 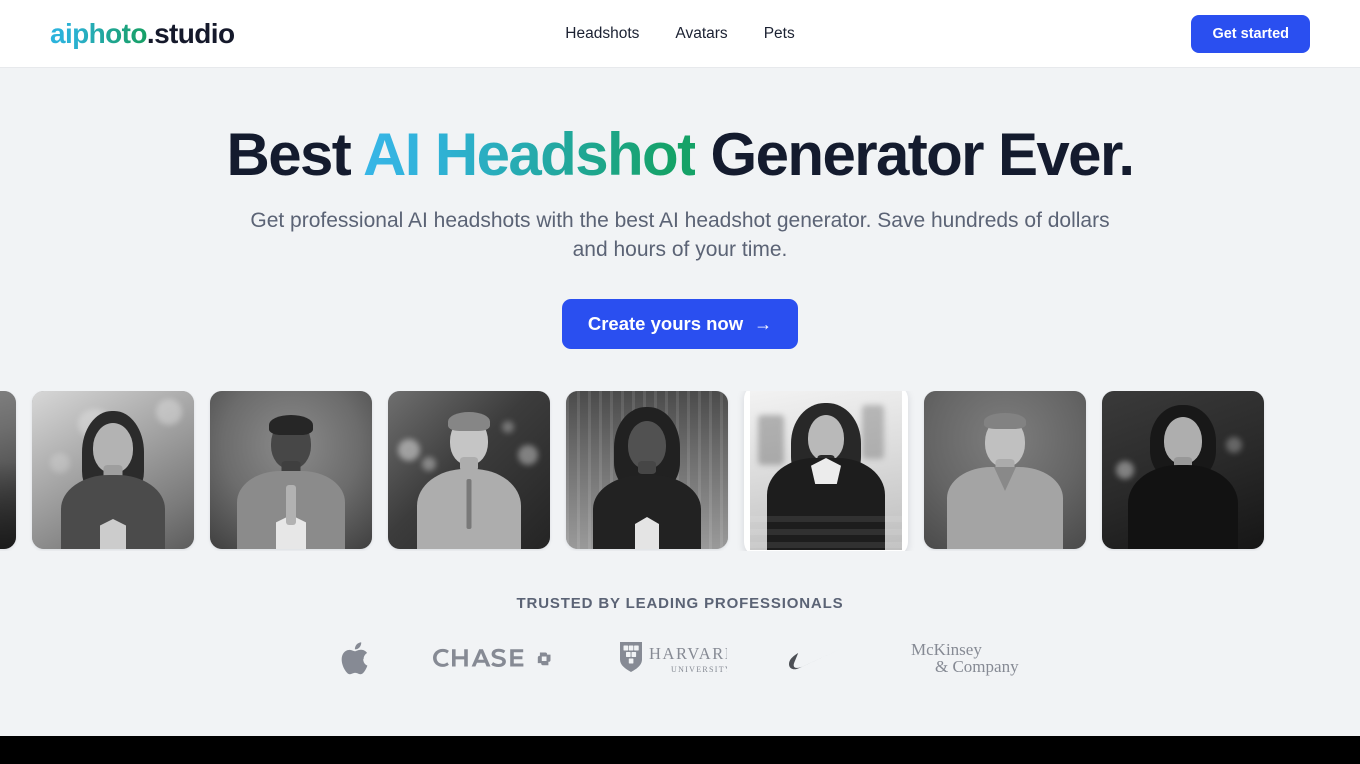 I want to click on harvard-logo-icon: HARVARD UNIVERSITY, so click(x=672, y=658).